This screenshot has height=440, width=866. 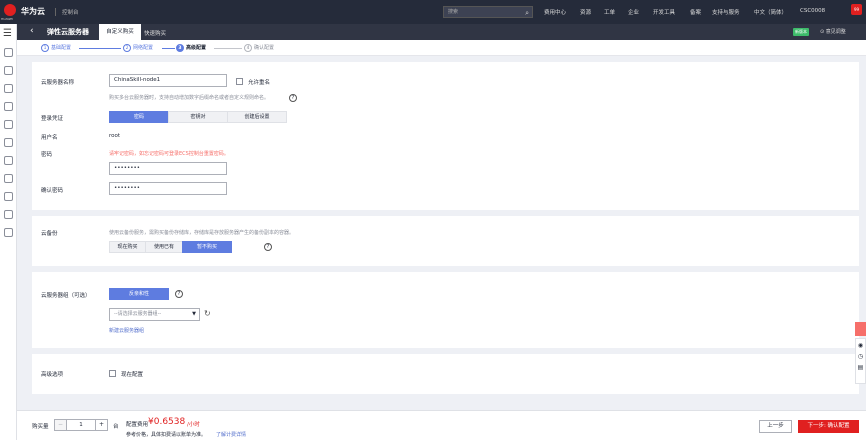 I want to click on notification-badge: 99, so click(x=856, y=9).